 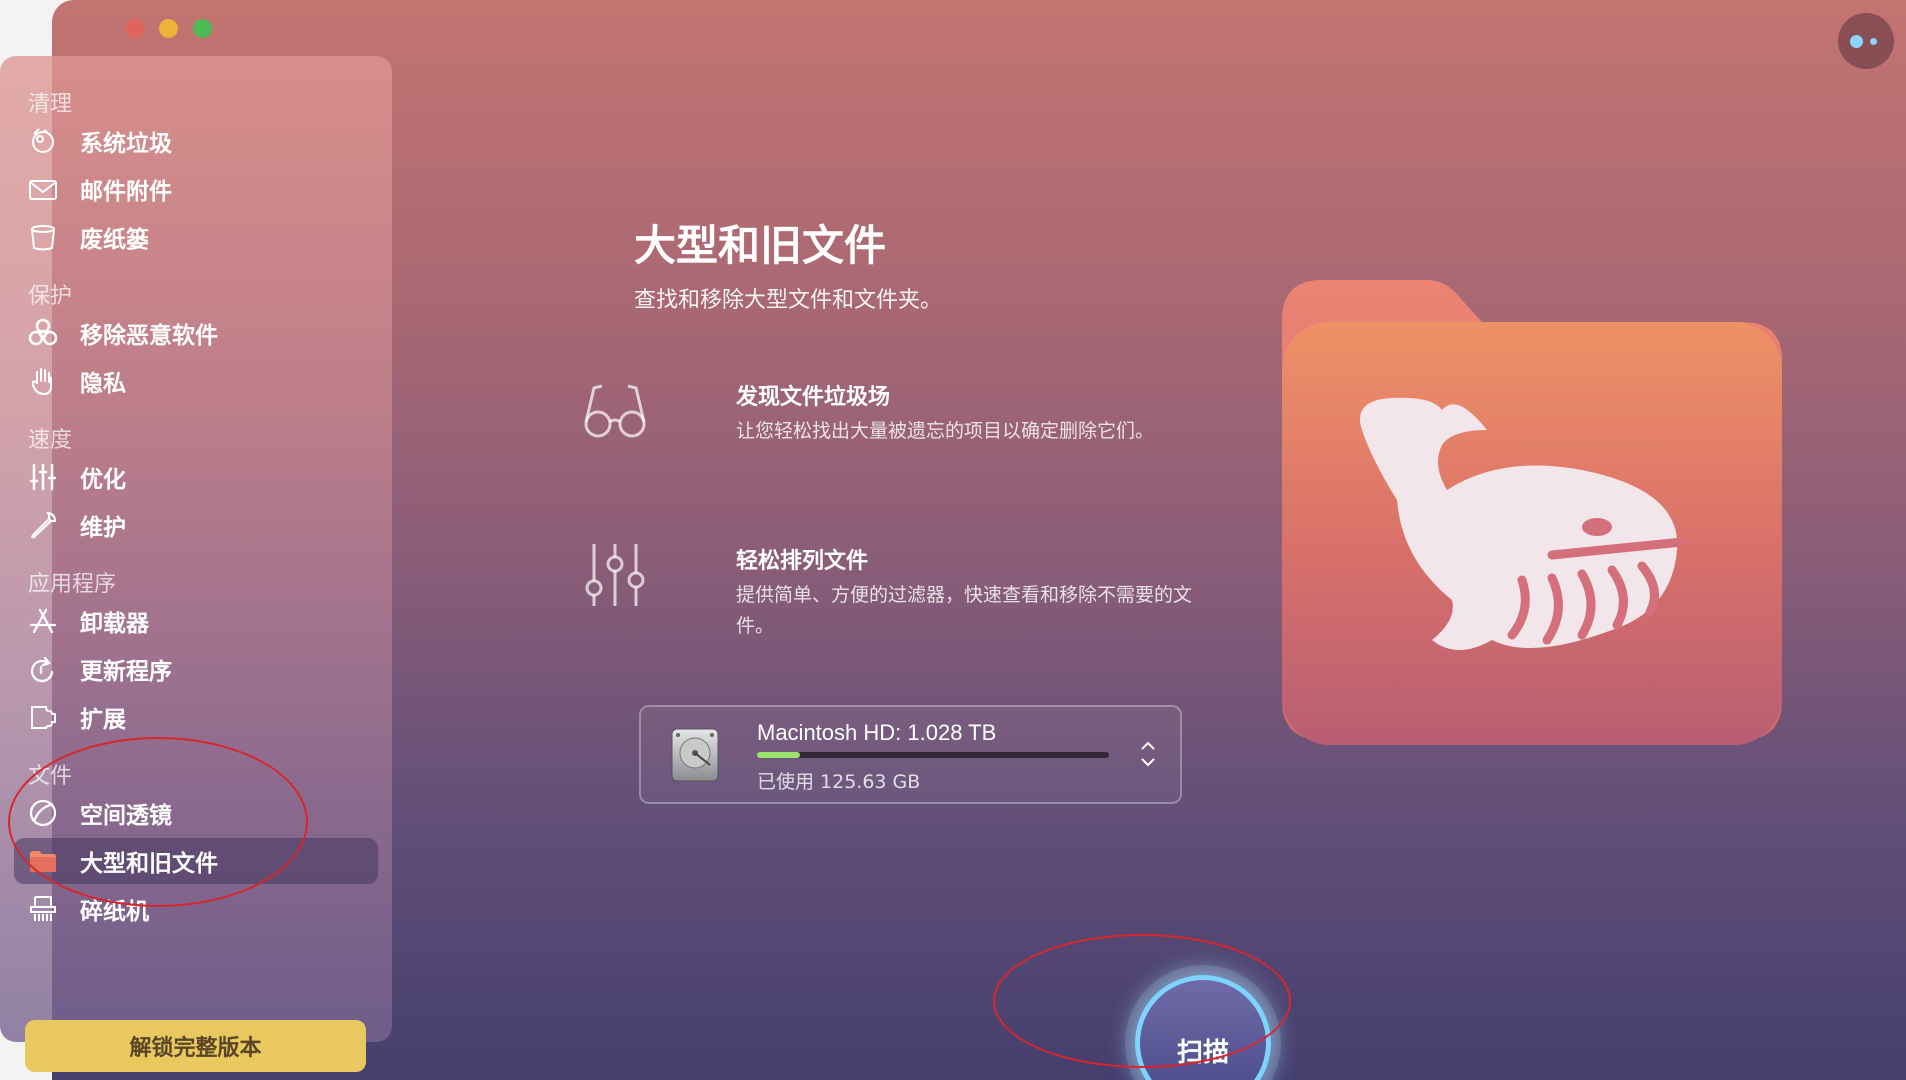 What do you see at coordinates (126, 144) in the screenshot?
I see `sidebar-item-label: 系统垃圾` at bounding box center [126, 144].